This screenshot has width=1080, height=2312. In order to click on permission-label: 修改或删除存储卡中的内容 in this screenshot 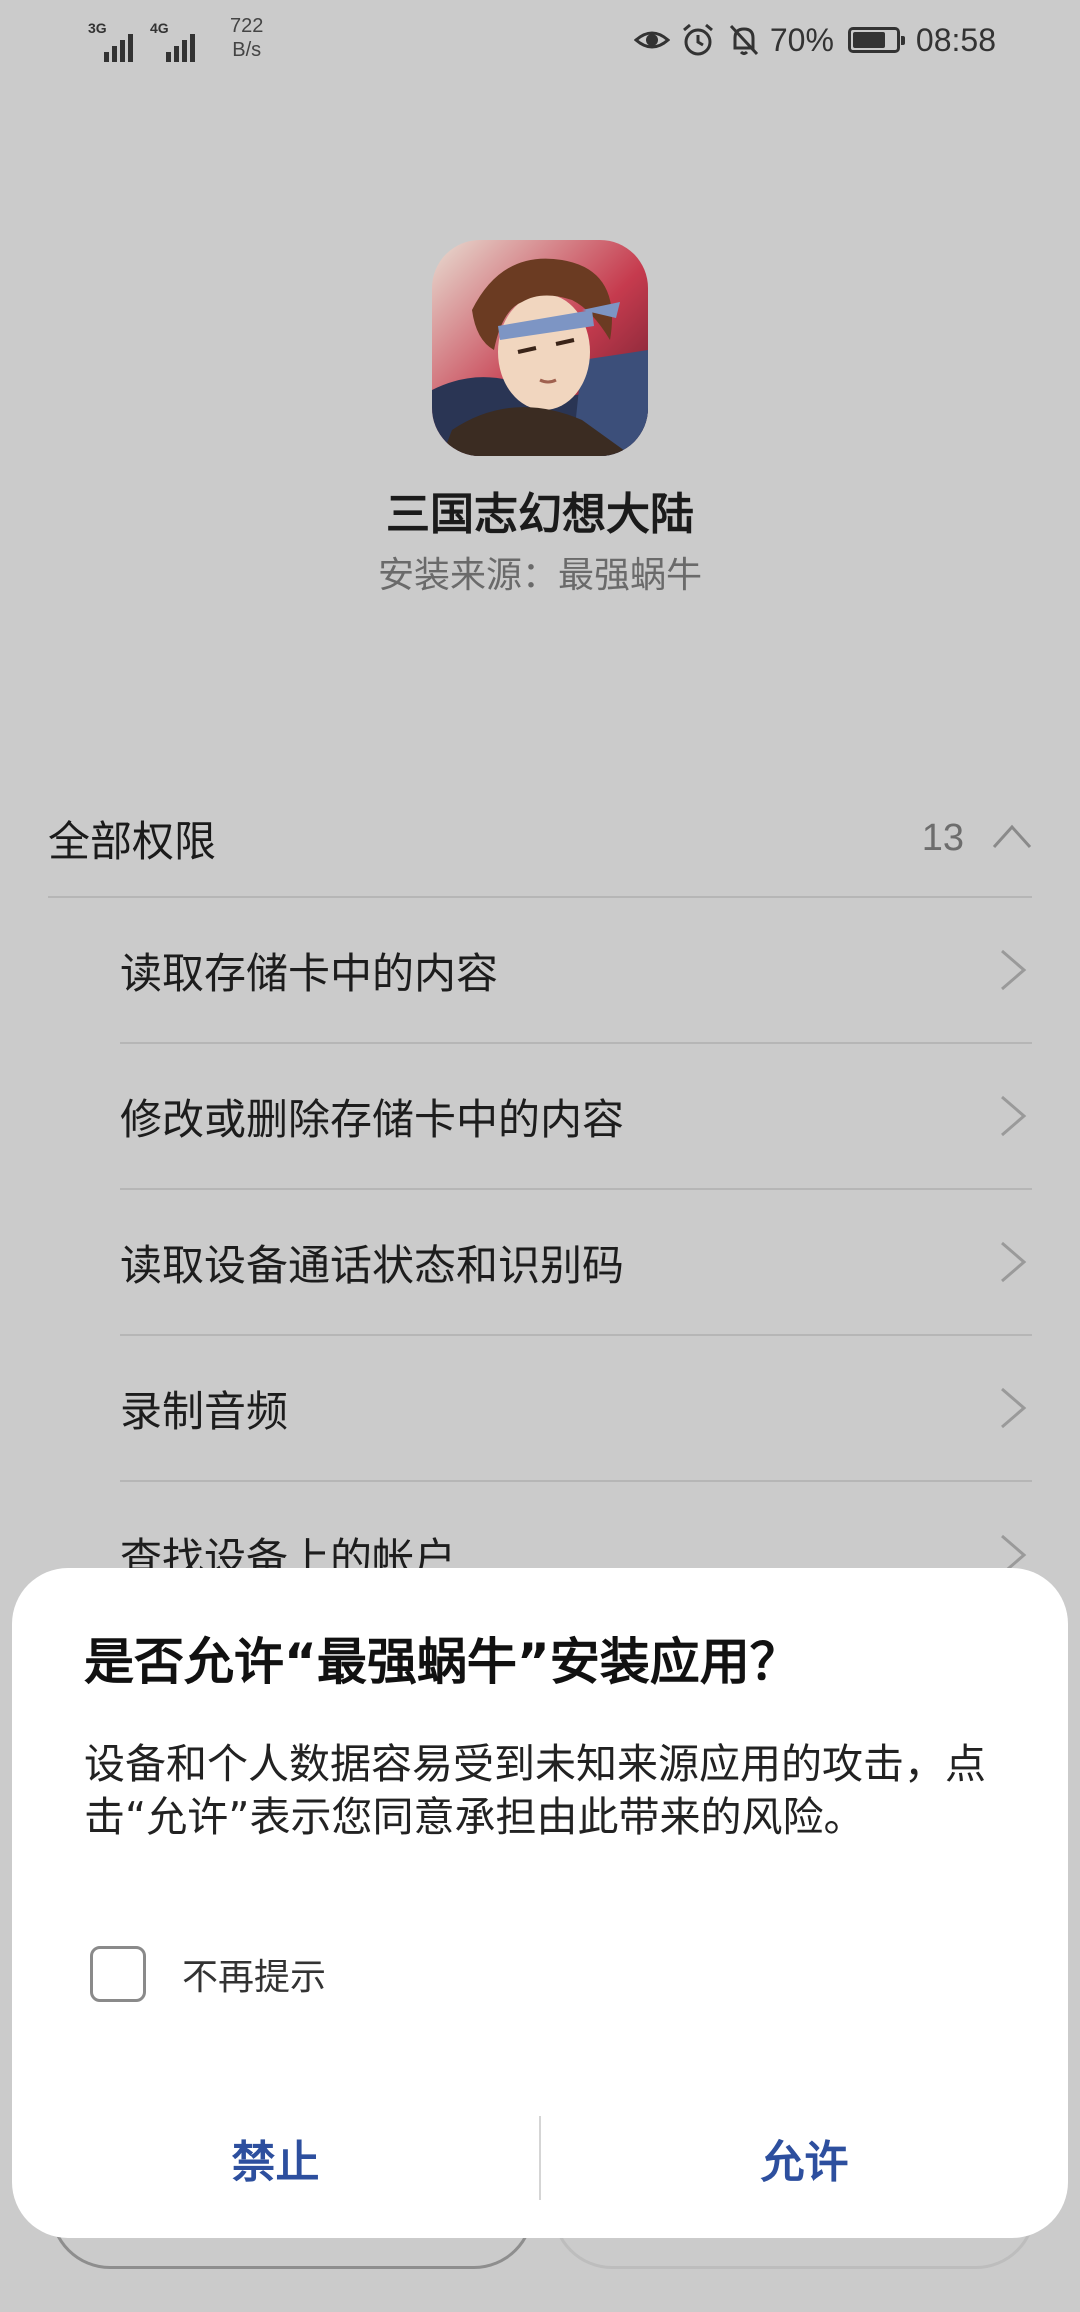, I will do `click(372, 1119)`.